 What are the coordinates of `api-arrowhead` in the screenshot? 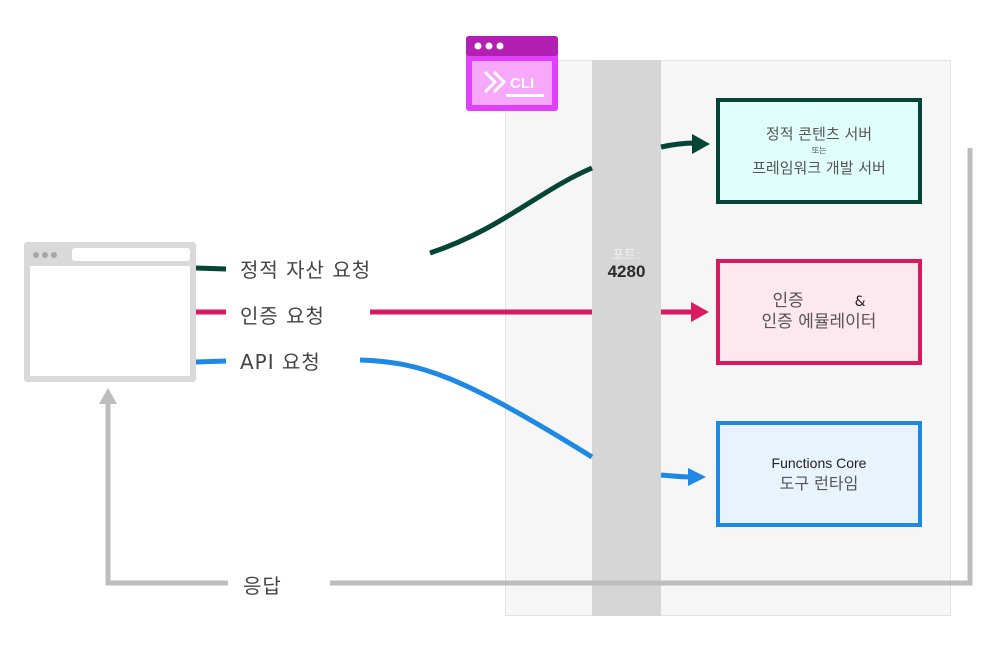 It's located at (697, 477).